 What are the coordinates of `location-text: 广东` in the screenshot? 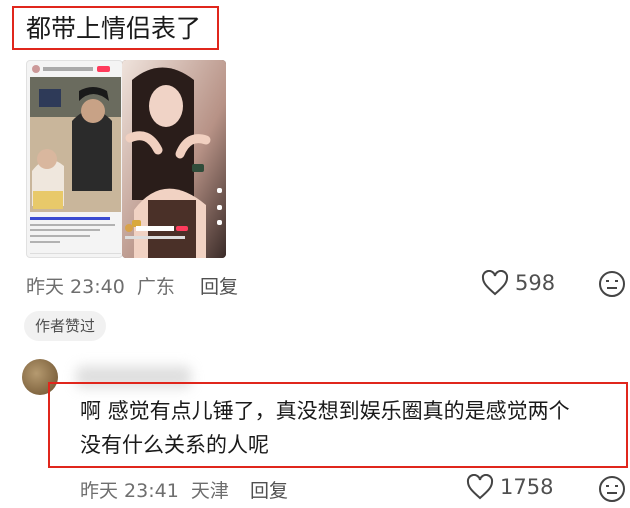 It's located at (155, 287).